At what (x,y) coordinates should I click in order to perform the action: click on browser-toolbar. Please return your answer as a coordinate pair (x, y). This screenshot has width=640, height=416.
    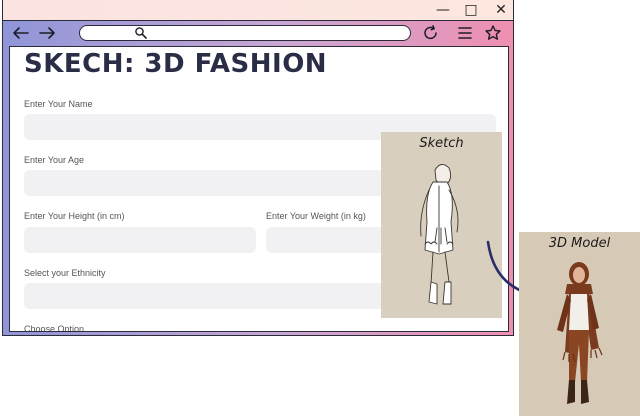
    Looking at the image, I should click on (258, 33).